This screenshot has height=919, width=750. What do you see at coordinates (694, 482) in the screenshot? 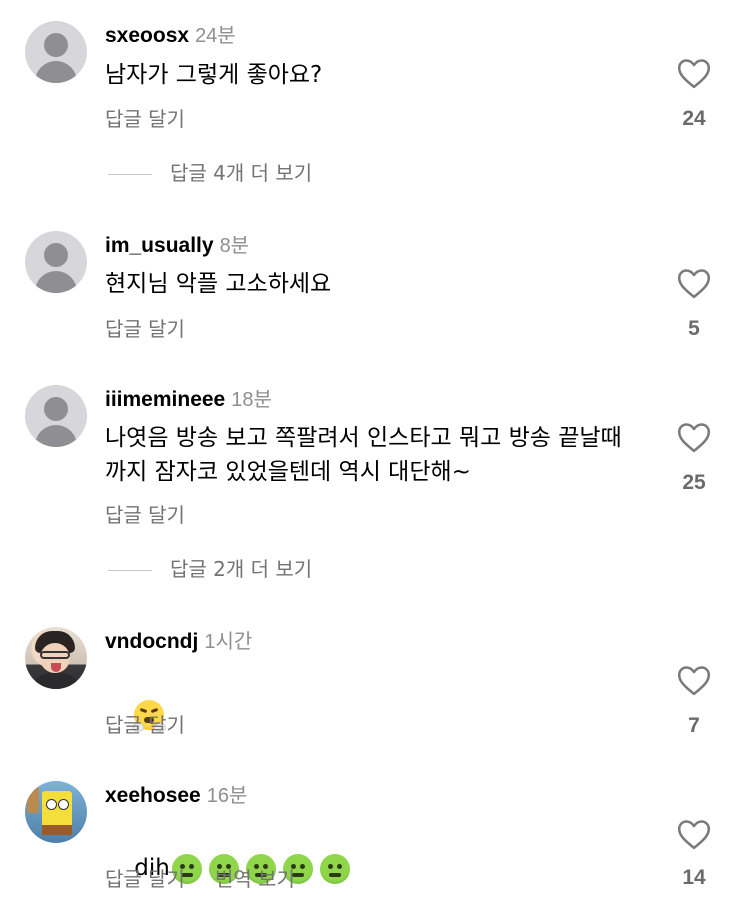
I see `like-count: 25` at bounding box center [694, 482].